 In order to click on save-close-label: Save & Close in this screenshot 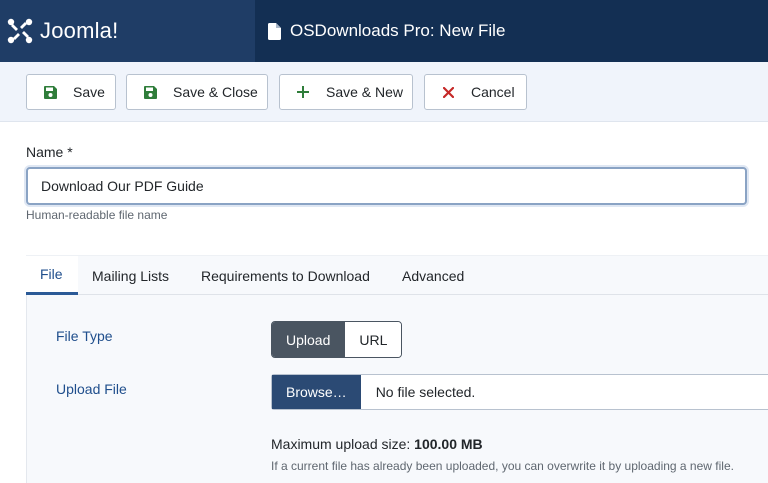, I will do `click(215, 92)`.